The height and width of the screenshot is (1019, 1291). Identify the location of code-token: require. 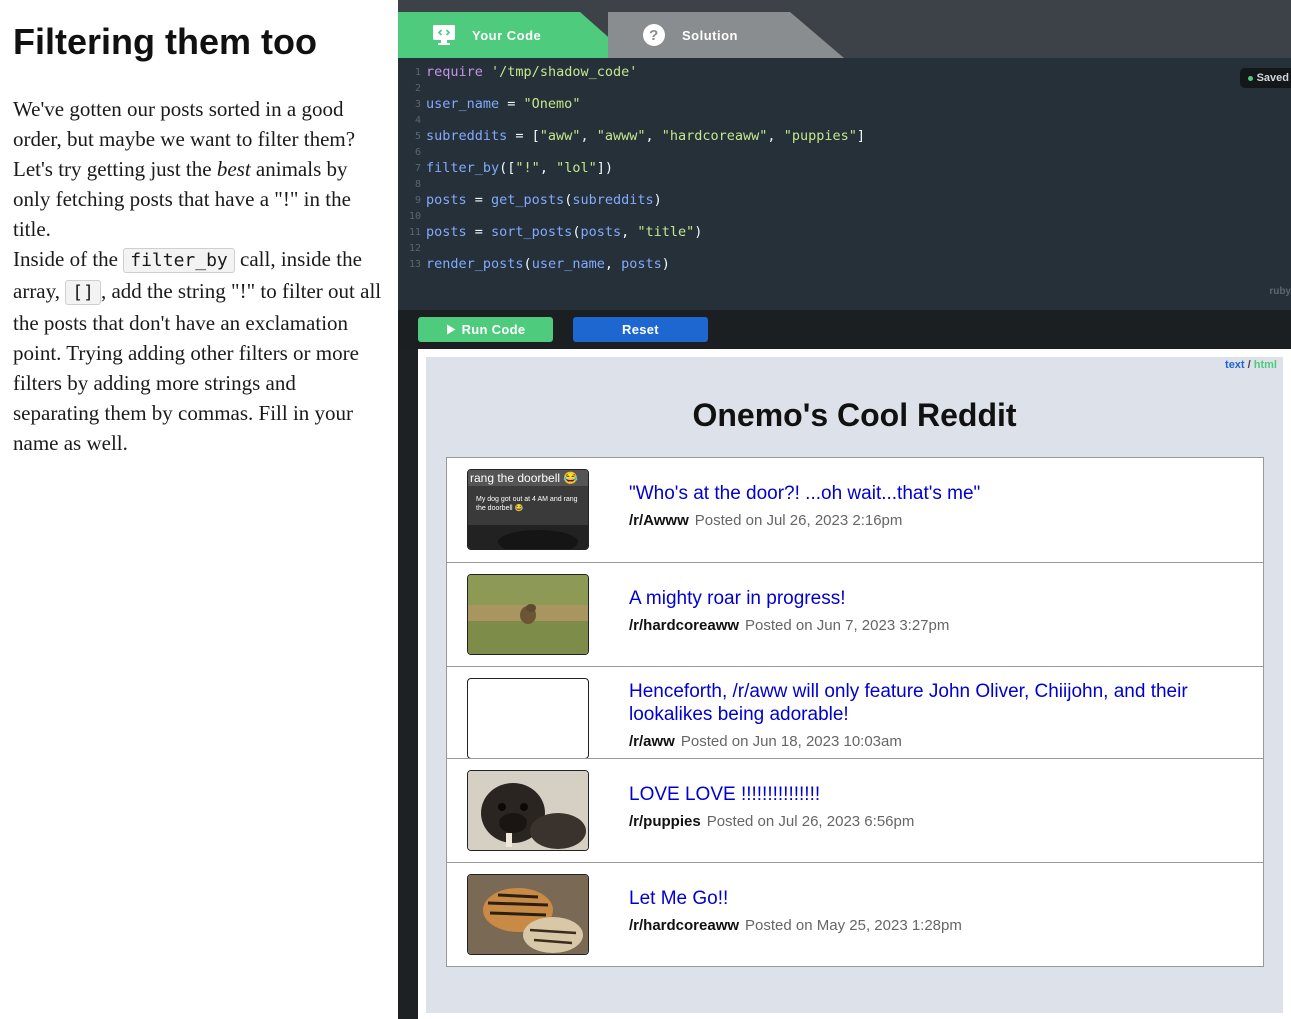
(454, 72).